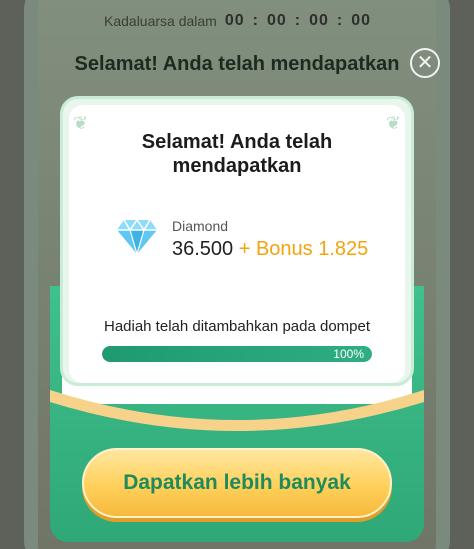 The image size is (474, 549). Describe the element at coordinates (276, 20) in the screenshot. I see `timer-minutes: 00` at that location.